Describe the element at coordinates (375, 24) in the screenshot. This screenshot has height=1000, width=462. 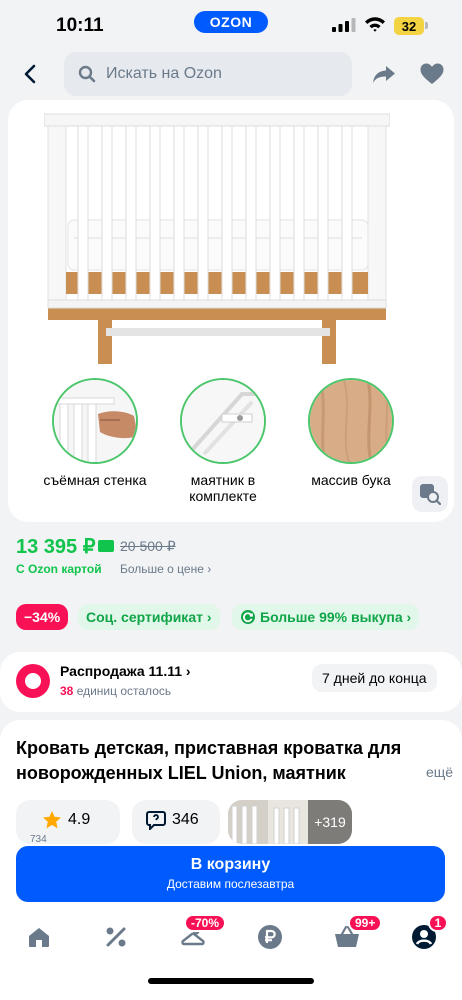
I see `wifi-icon` at that location.